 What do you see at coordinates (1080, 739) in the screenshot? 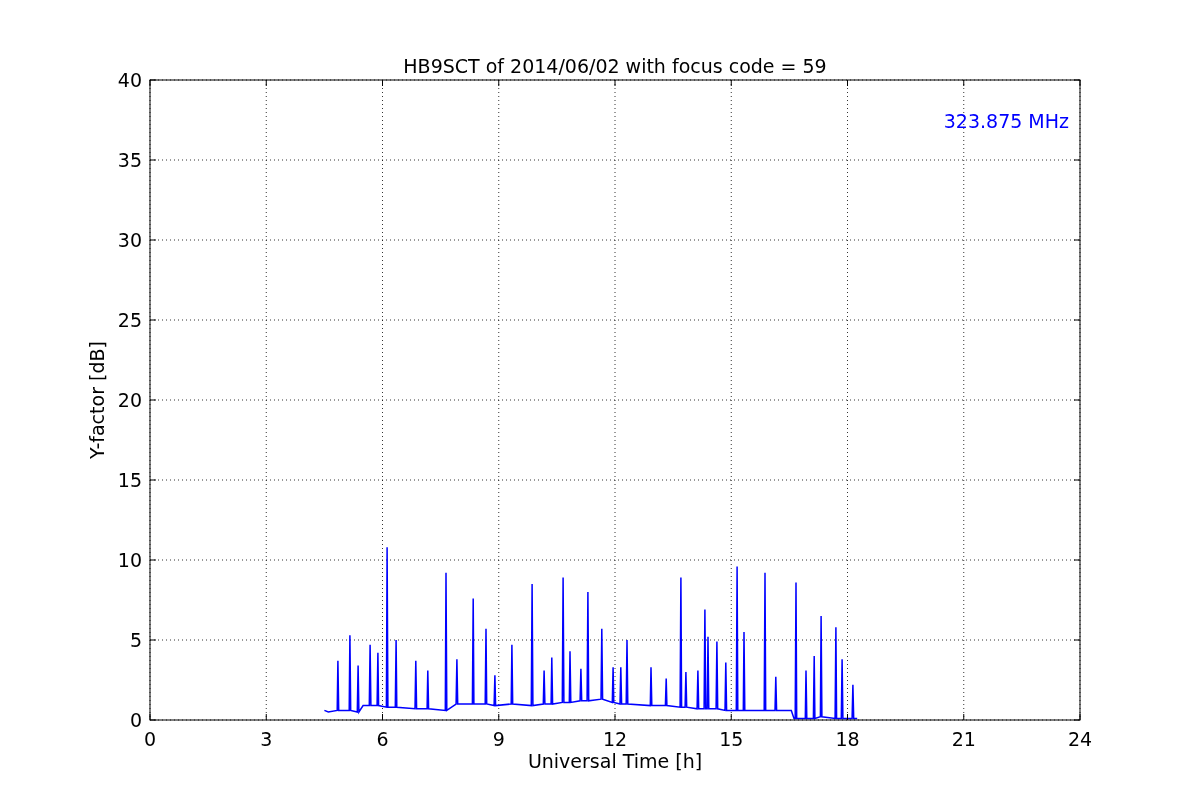
I see `x-tick-label: 24` at bounding box center [1080, 739].